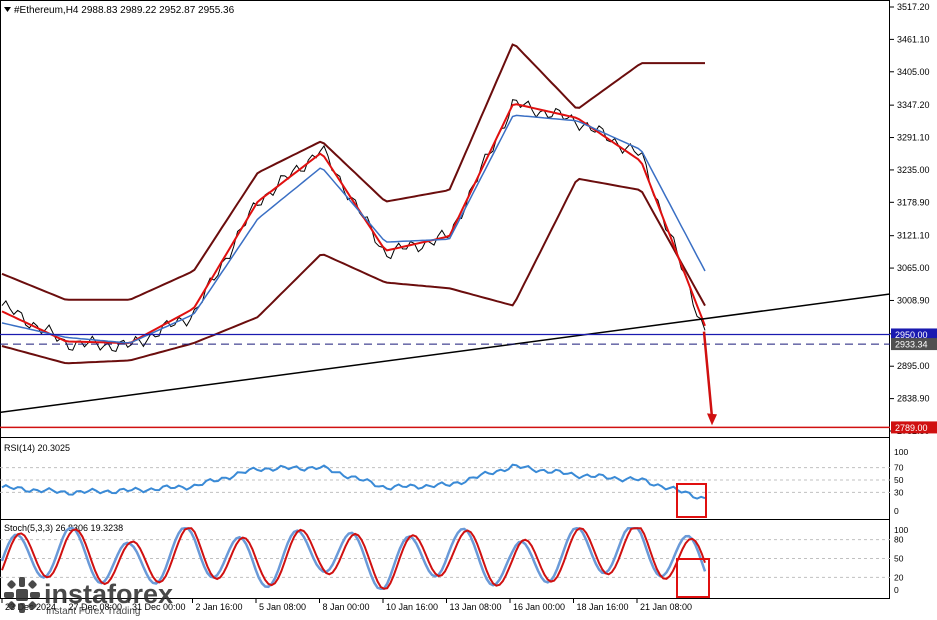  I want to click on time-tick-label: 5 Jan 08:00, so click(282, 607).